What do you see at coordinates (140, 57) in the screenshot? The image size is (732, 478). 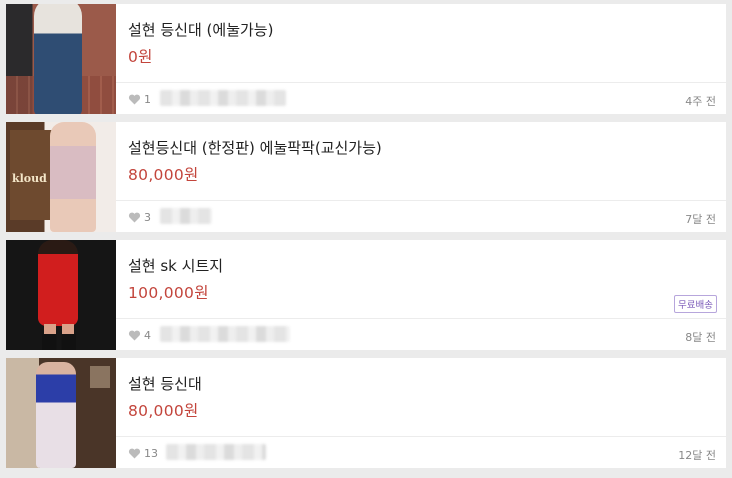 I see `listing-price: 0원` at bounding box center [140, 57].